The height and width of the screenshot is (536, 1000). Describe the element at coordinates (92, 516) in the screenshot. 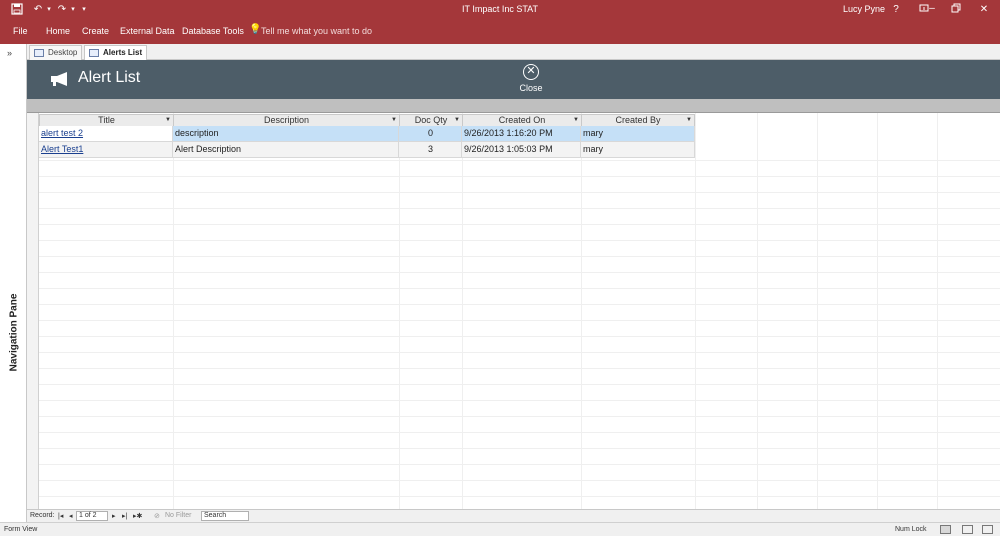

I see `record-position-input: 1 of 2` at that location.